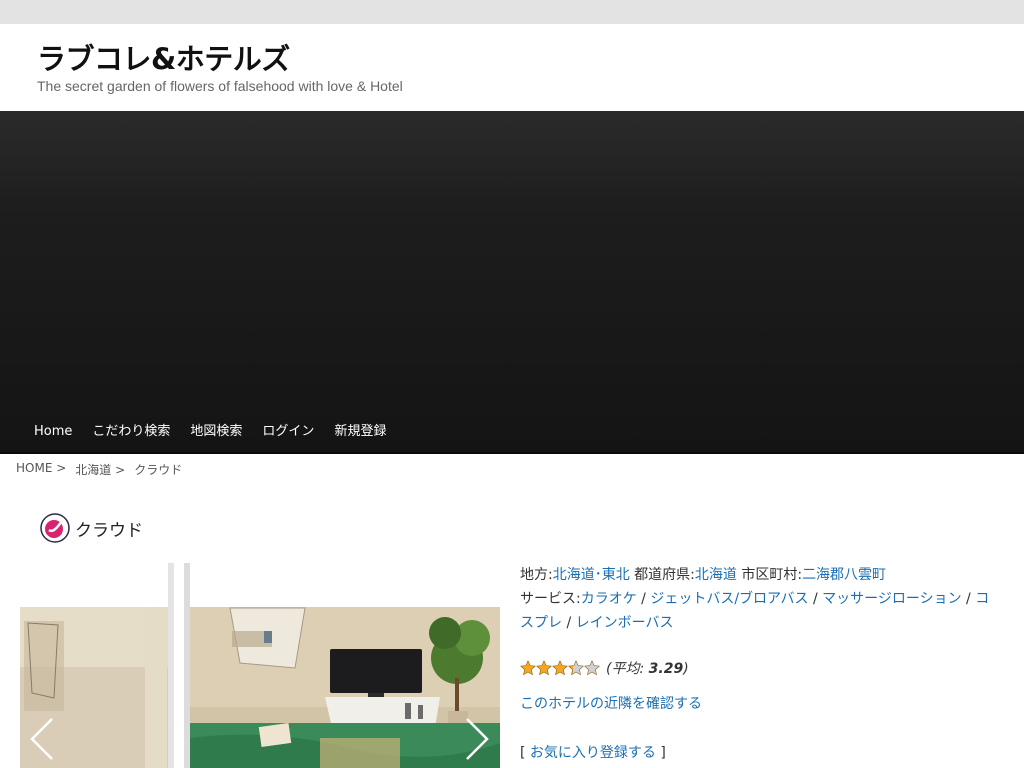  I want to click on site-title: ラブコレ&ホテルズ, so click(163, 57).